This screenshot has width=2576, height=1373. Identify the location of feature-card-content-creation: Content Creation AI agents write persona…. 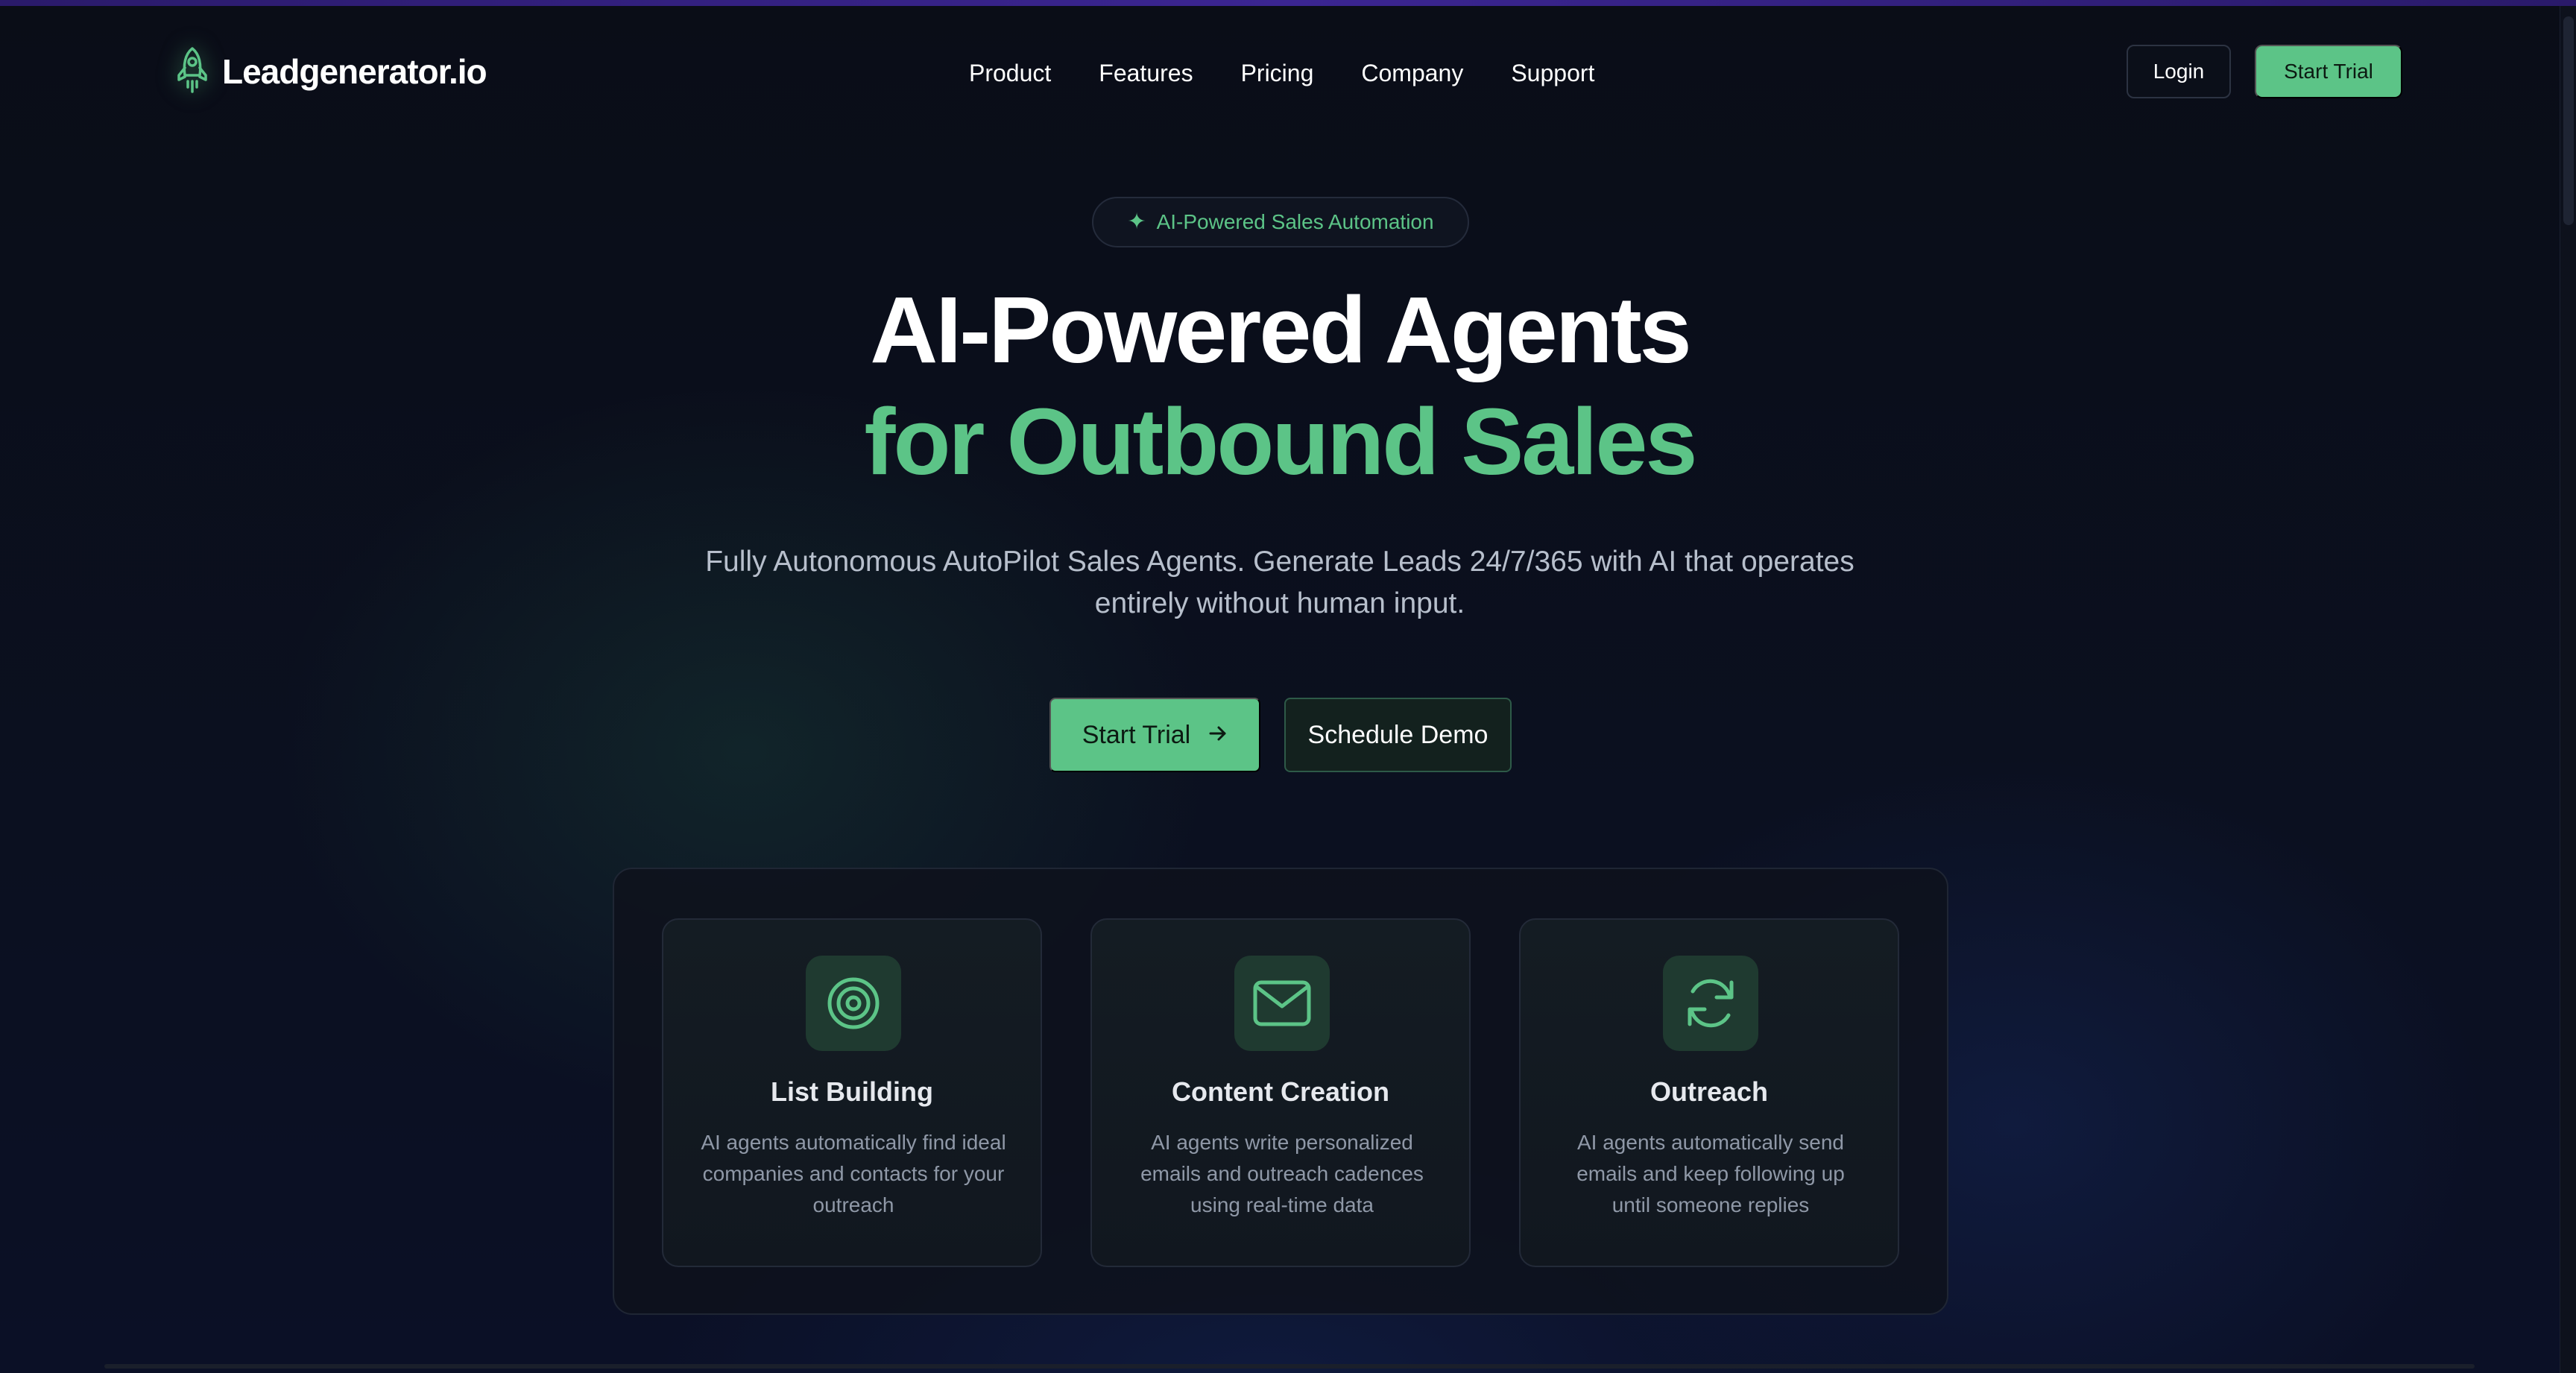
(1280, 1092).